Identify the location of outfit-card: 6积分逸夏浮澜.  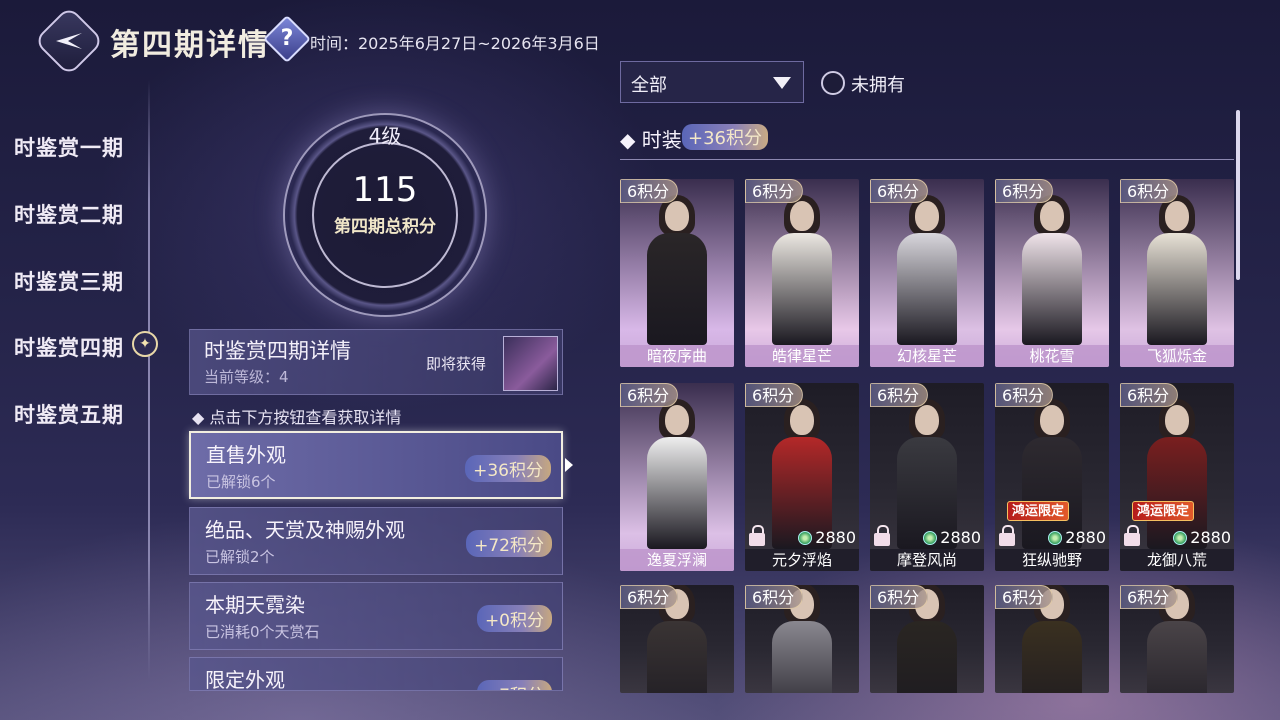
(677, 477).